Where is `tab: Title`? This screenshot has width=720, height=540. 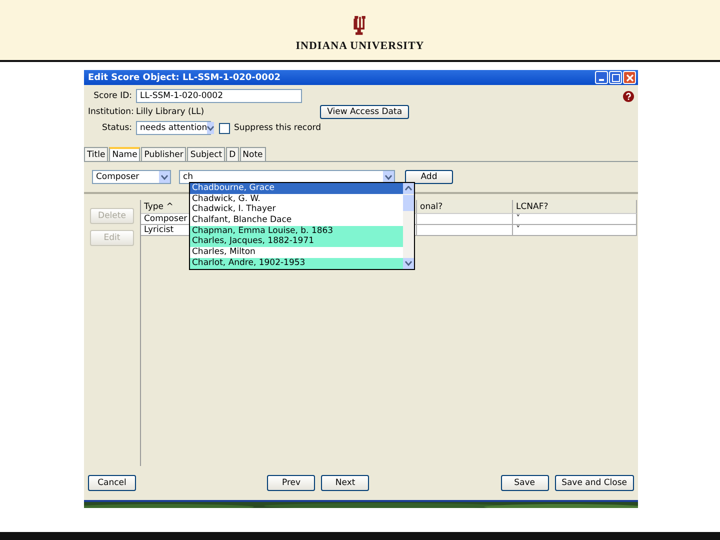 tab: Title is located at coordinates (96, 154).